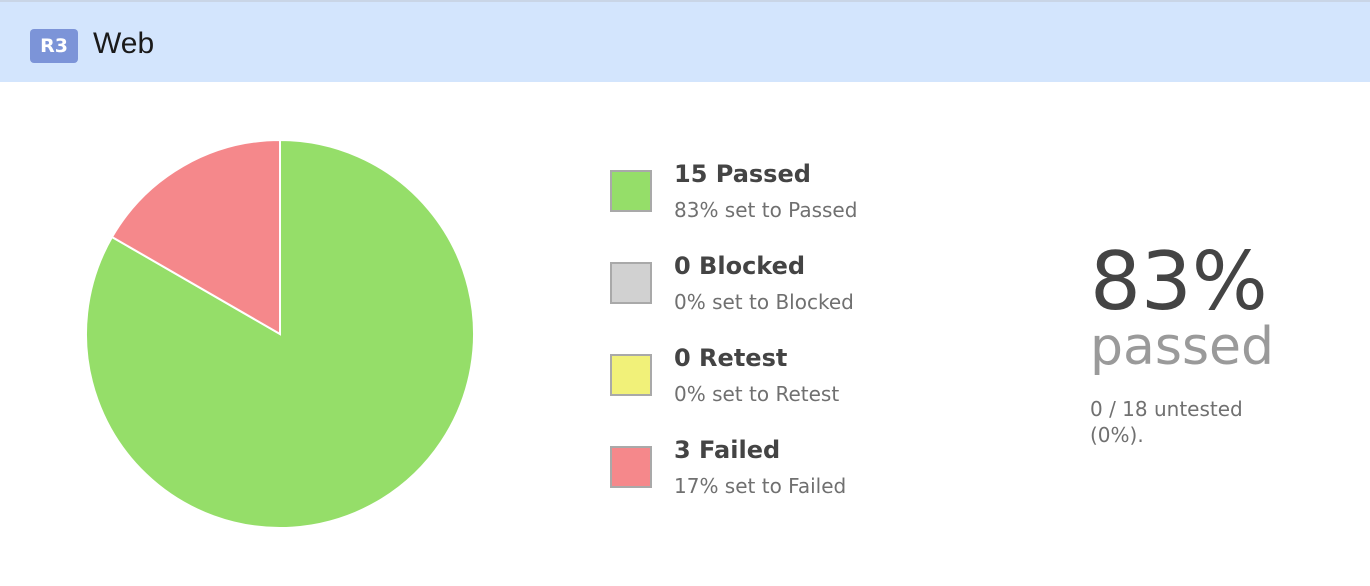 Image resolution: width=1370 pixels, height=586 pixels. I want to click on legend-title-retest: 0 Retest, so click(731, 358).